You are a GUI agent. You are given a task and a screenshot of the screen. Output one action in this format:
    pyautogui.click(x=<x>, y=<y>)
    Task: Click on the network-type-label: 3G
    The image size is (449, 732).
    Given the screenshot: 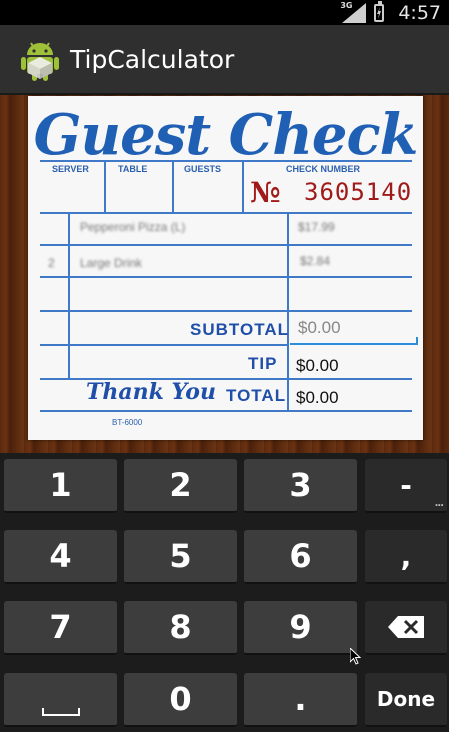 What is the action you would take?
    pyautogui.click(x=346, y=5)
    